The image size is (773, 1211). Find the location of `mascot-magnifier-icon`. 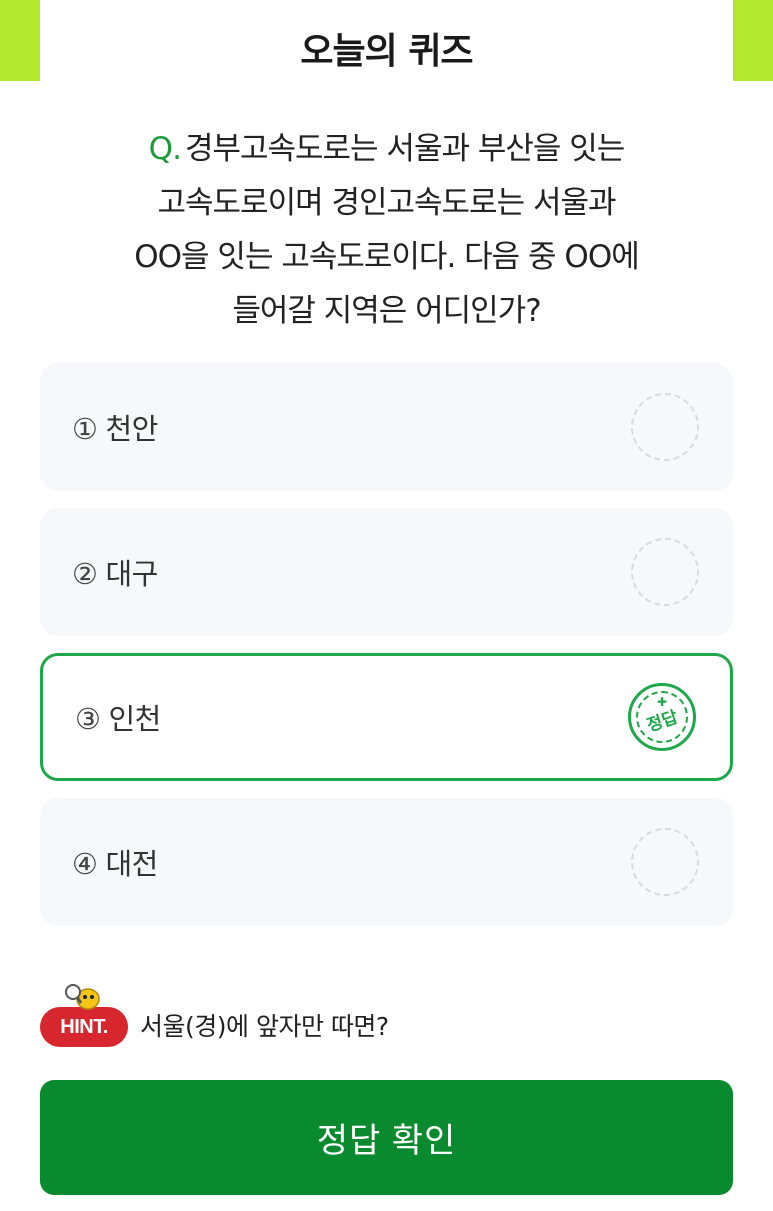

mascot-magnifier-icon is located at coordinates (82, 997).